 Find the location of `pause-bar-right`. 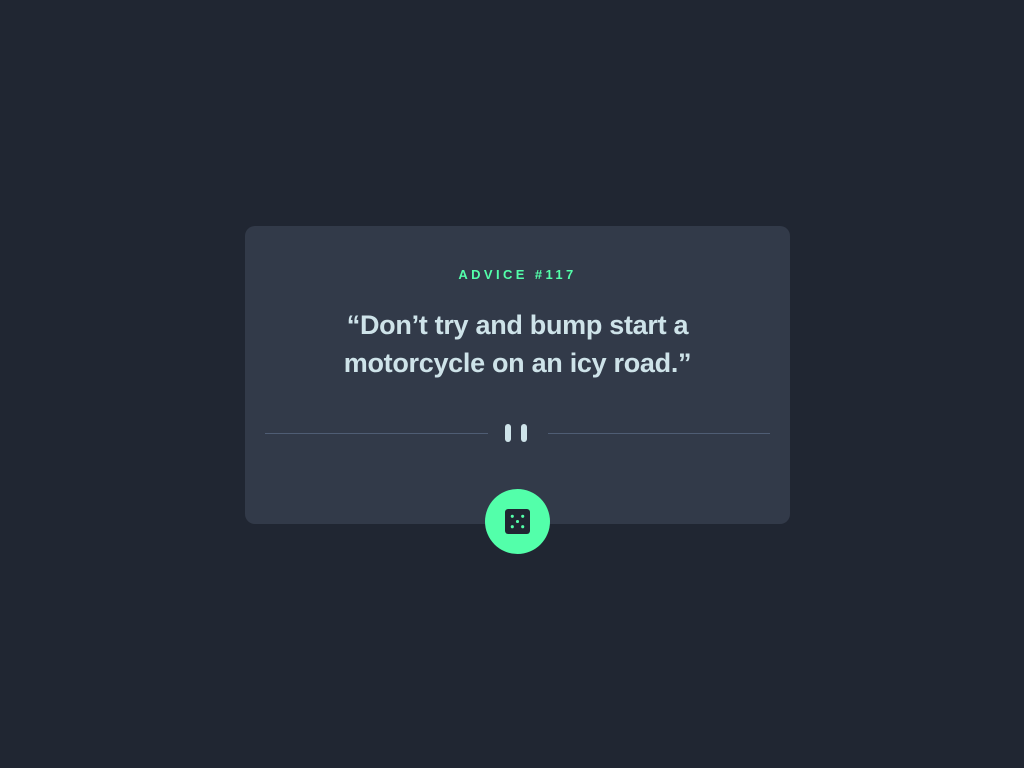

pause-bar-right is located at coordinates (524, 433).